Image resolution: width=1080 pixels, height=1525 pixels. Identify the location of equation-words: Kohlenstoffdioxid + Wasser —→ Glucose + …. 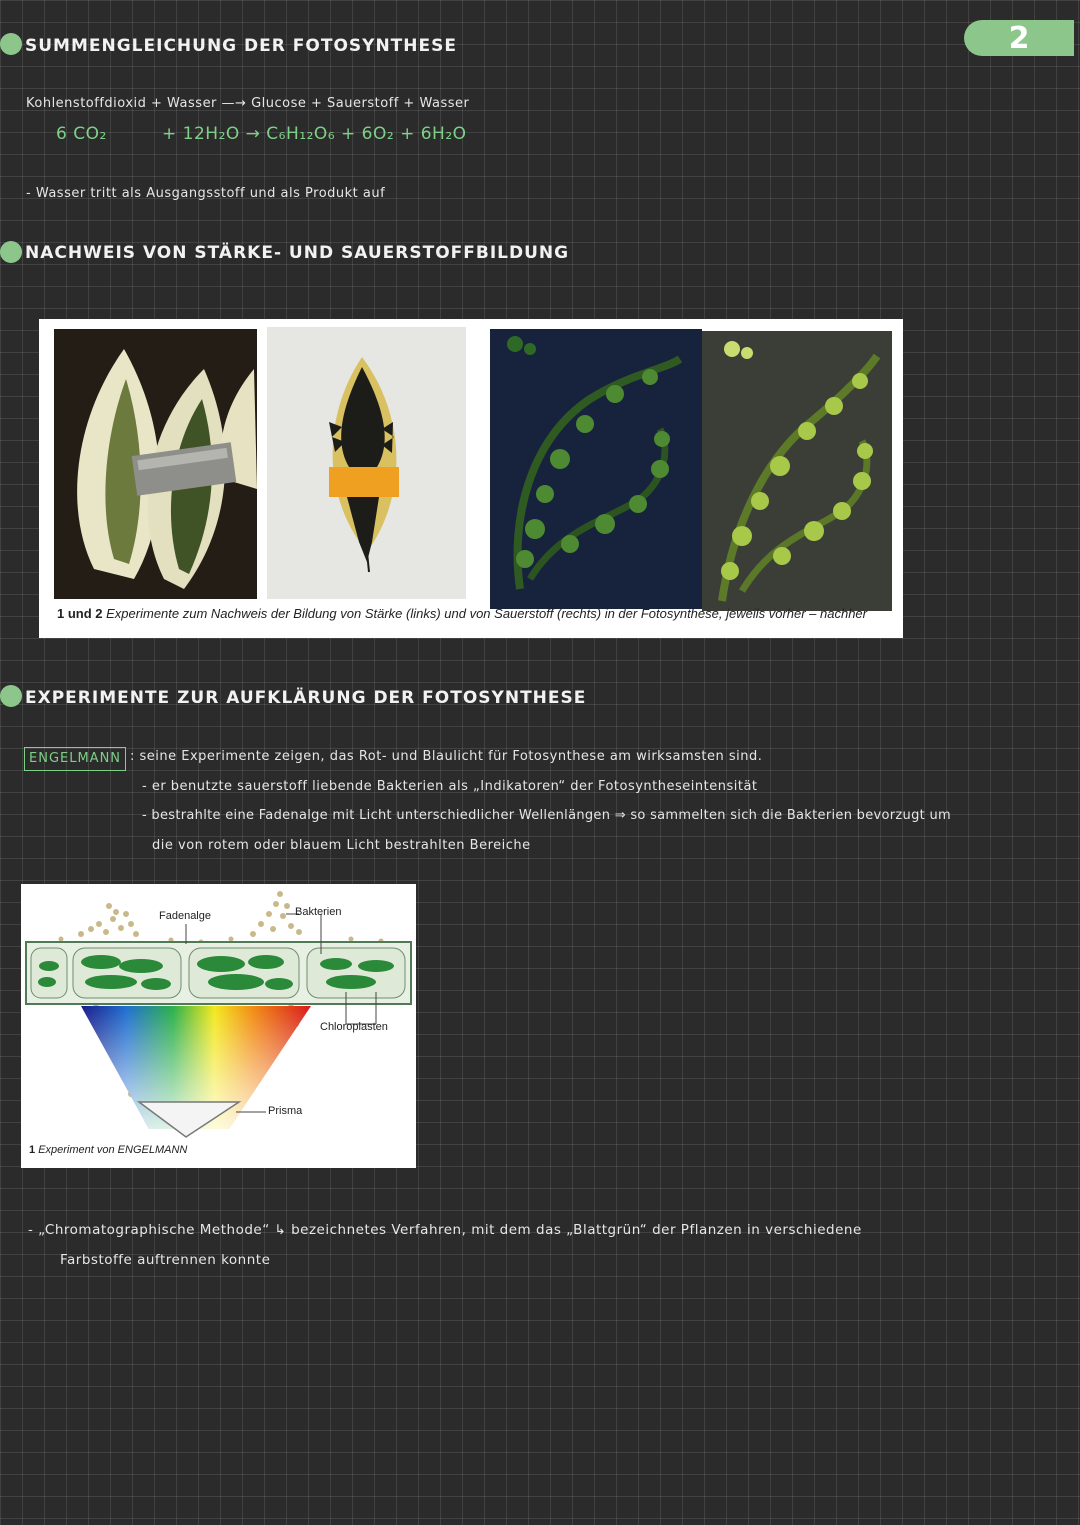
(248, 103).